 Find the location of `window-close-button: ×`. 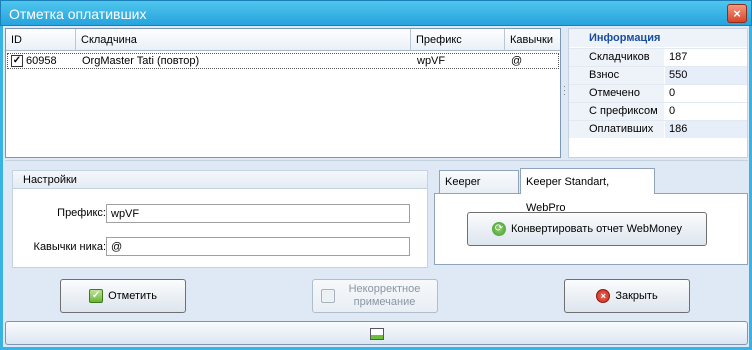

window-close-button: × is located at coordinates (737, 13).